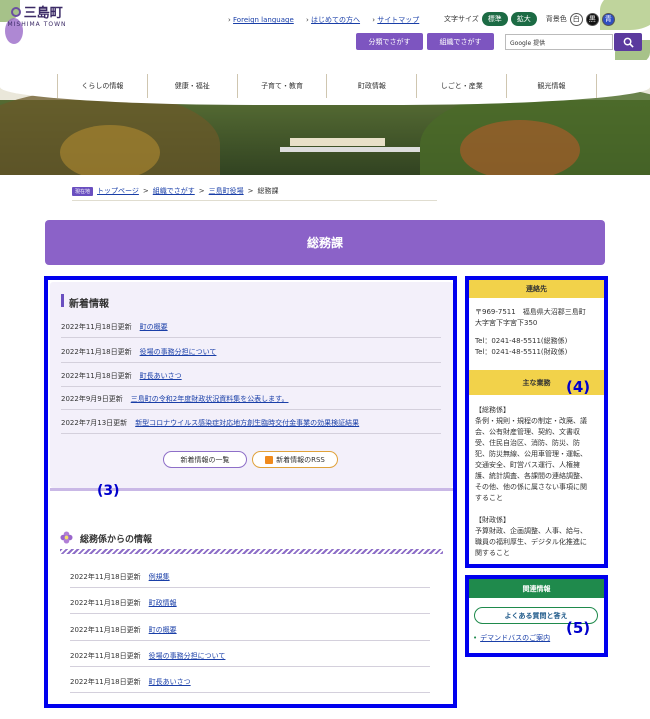 The image size is (650, 719). What do you see at coordinates (559, 42) in the screenshot?
I see `search-input: Google 提供` at bounding box center [559, 42].